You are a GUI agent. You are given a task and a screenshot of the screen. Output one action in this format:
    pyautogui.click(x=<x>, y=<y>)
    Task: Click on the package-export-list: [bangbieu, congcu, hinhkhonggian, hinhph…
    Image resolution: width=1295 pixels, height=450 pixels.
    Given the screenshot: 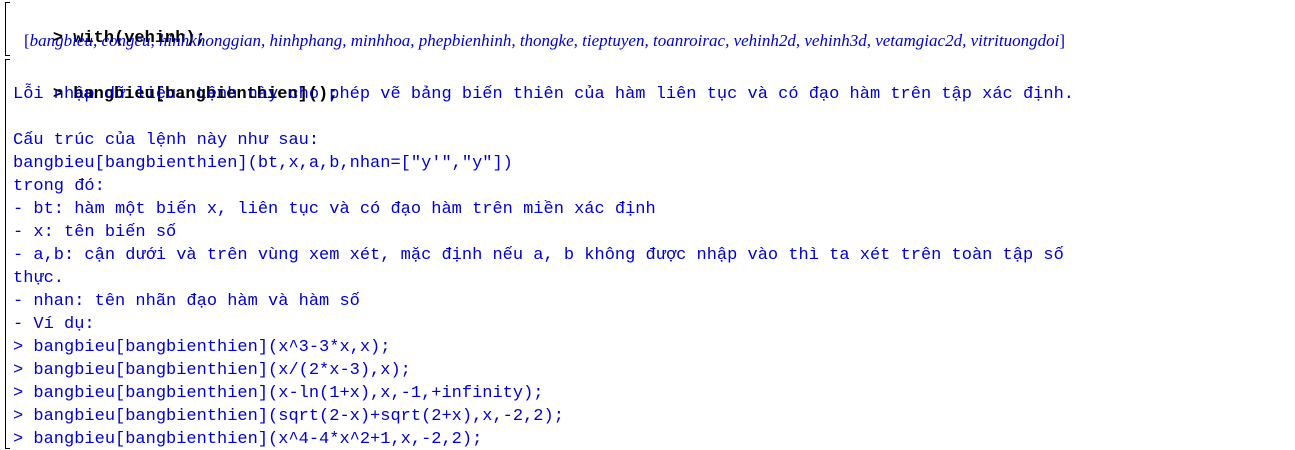 What is the action you would take?
    pyautogui.click(x=544, y=40)
    